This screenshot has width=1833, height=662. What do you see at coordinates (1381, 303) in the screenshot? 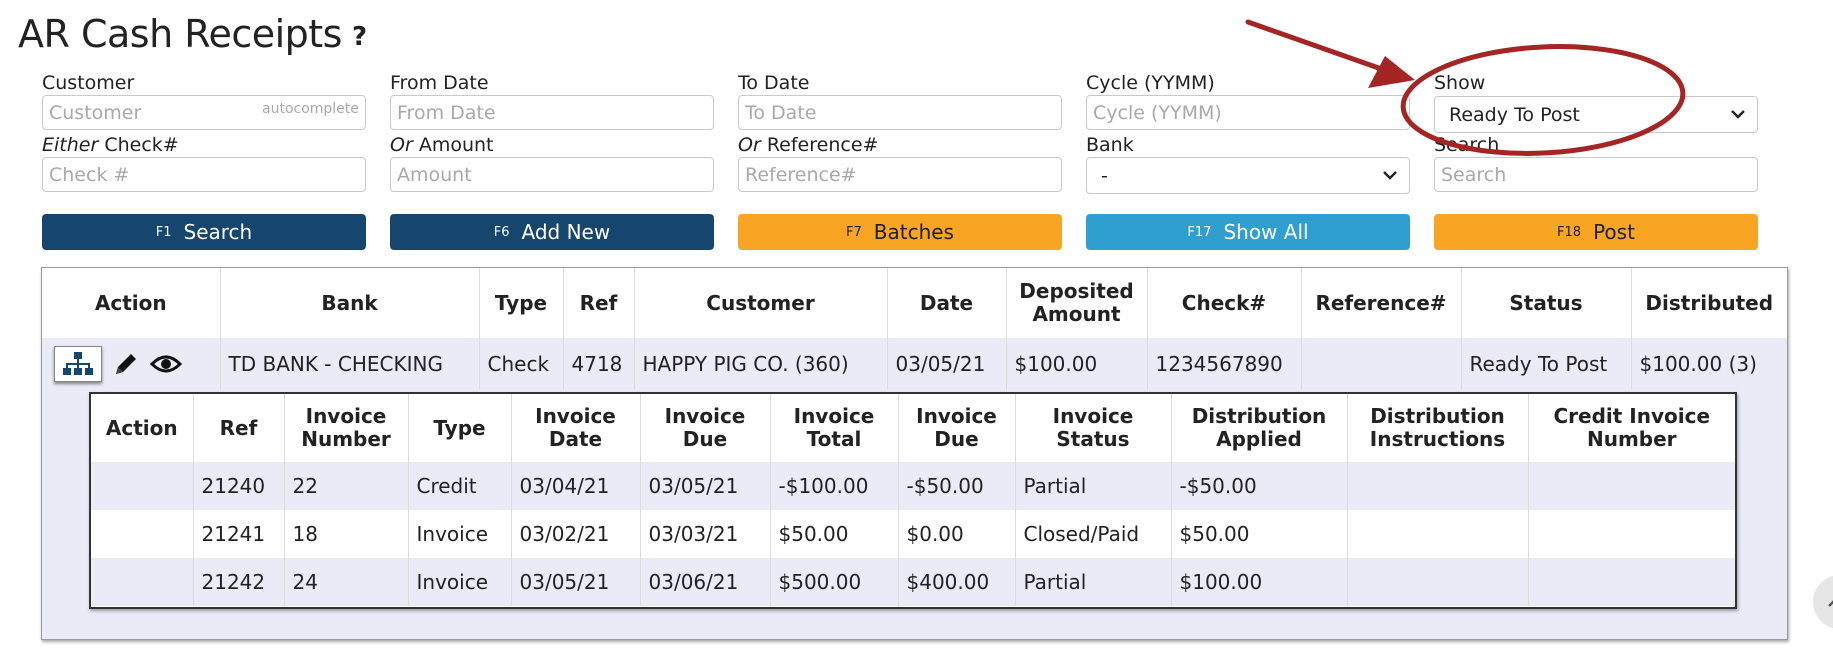
I see `col-header: Reference#` at bounding box center [1381, 303].